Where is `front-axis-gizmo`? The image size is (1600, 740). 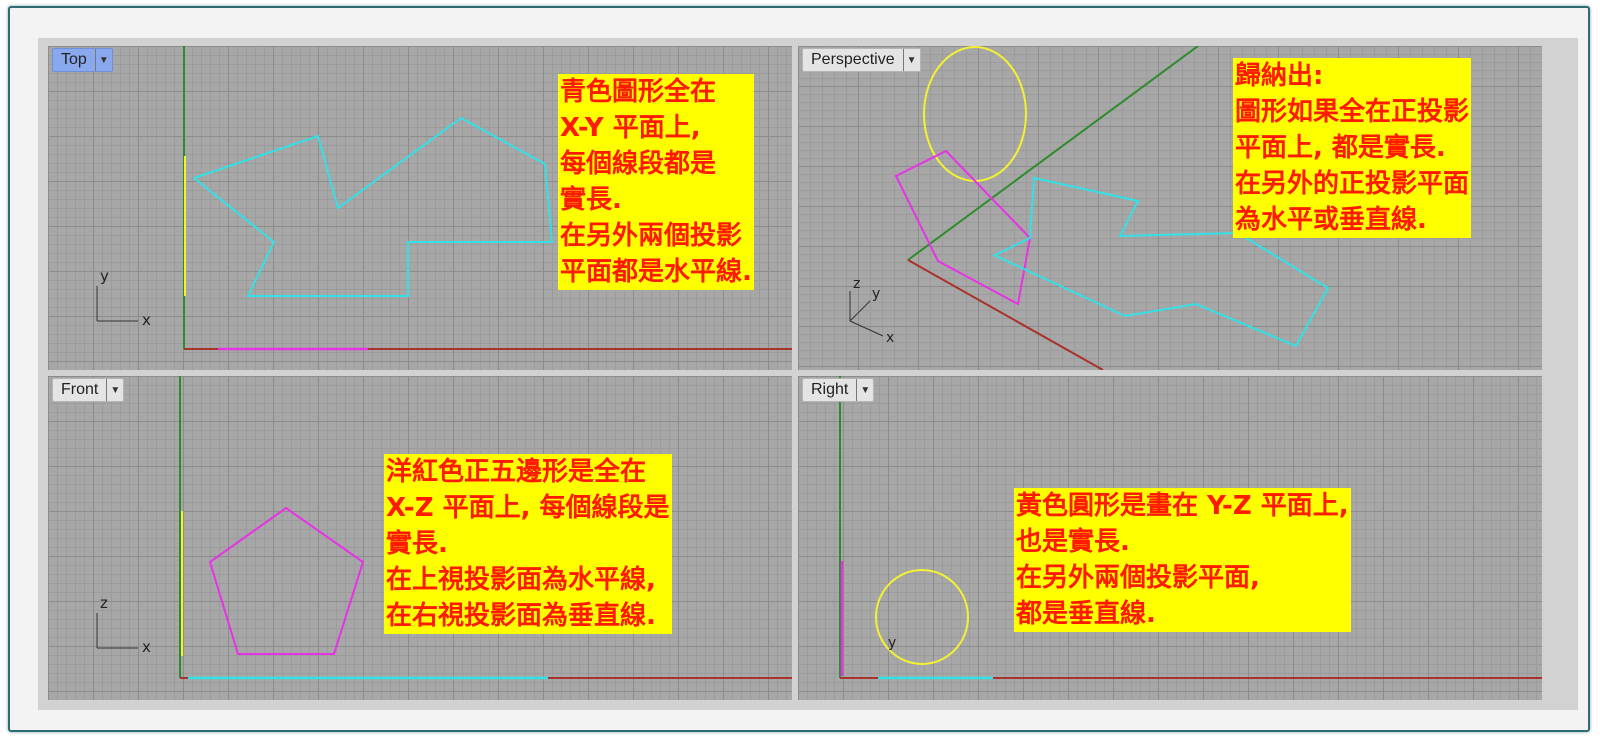
front-axis-gizmo is located at coordinates (117, 631).